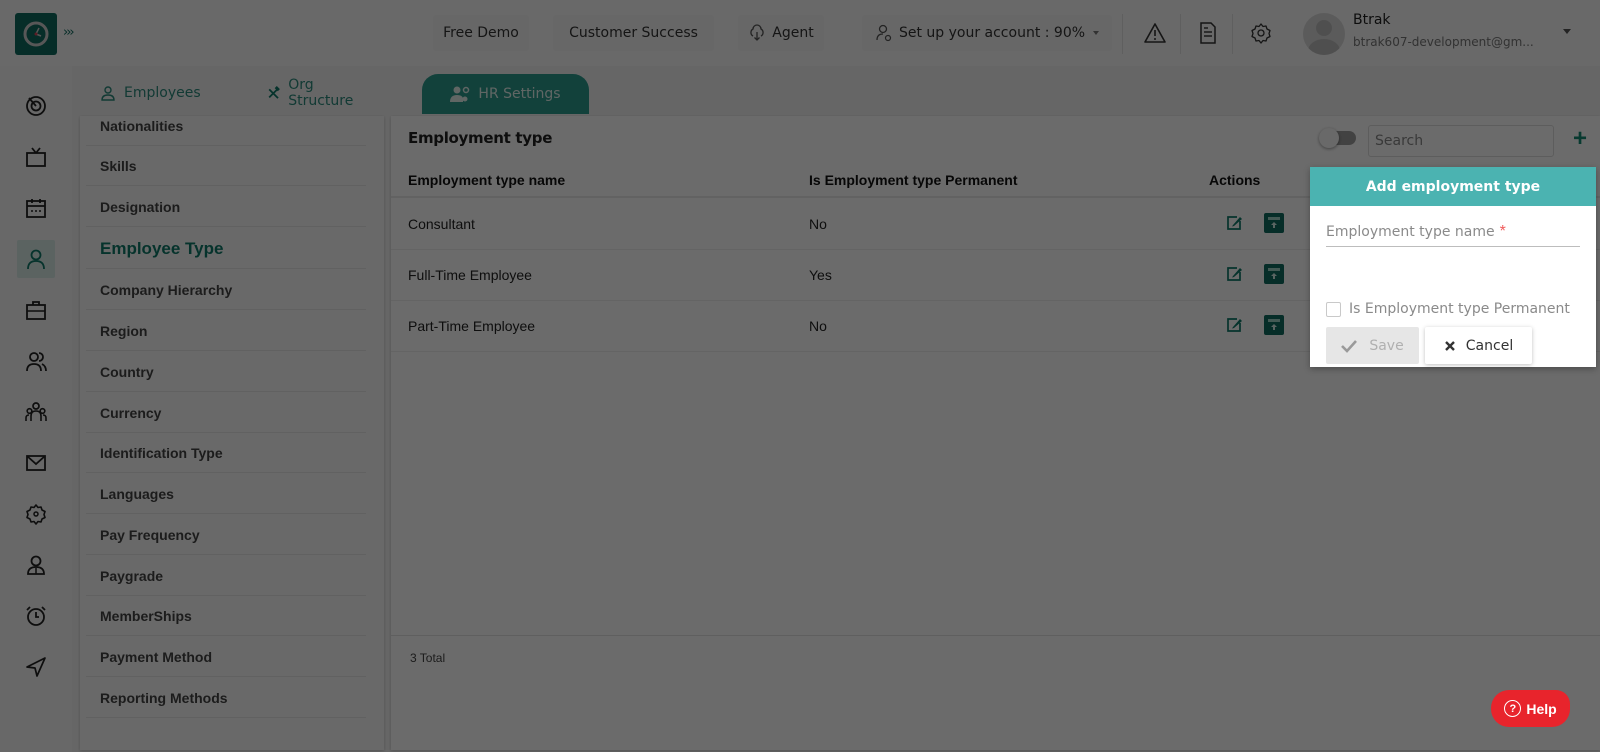 The image size is (1600, 752). I want to click on help-icon: ?, so click(1513, 708).